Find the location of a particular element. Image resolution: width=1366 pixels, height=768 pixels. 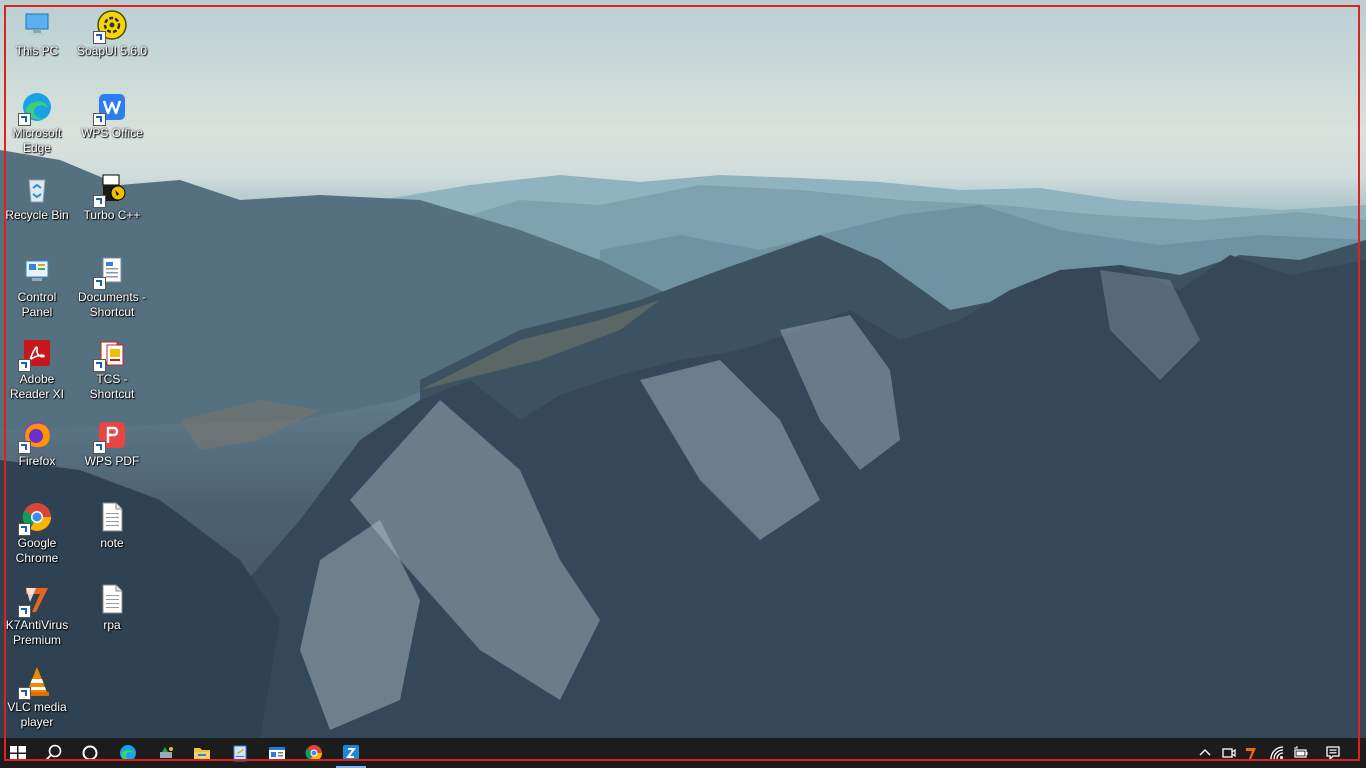

desktop-icon-tcs-shortcut: TCS - Shortcut is located at coordinates (112, 369).